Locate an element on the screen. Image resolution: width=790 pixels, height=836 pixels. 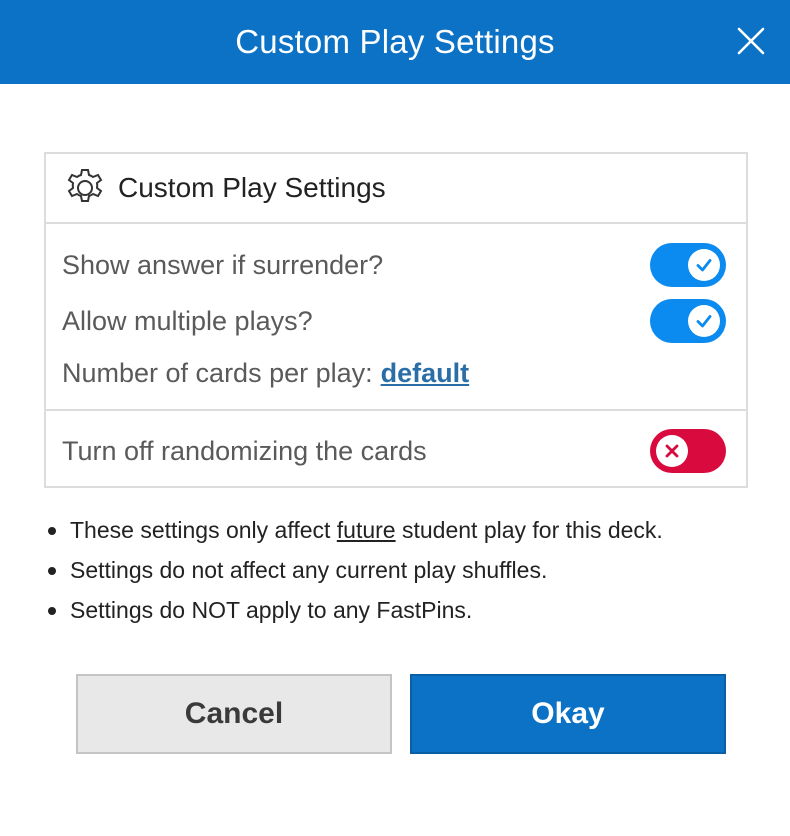
dialog-title: Custom Play Settings is located at coordinates (395, 41).